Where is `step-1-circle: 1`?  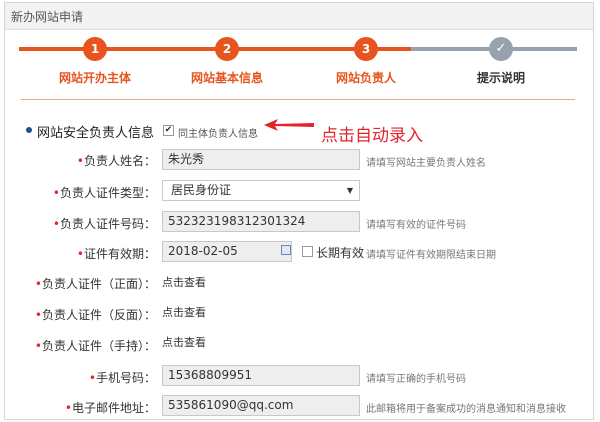
step-1-circle: 1 is located at coordinates (95, 49).